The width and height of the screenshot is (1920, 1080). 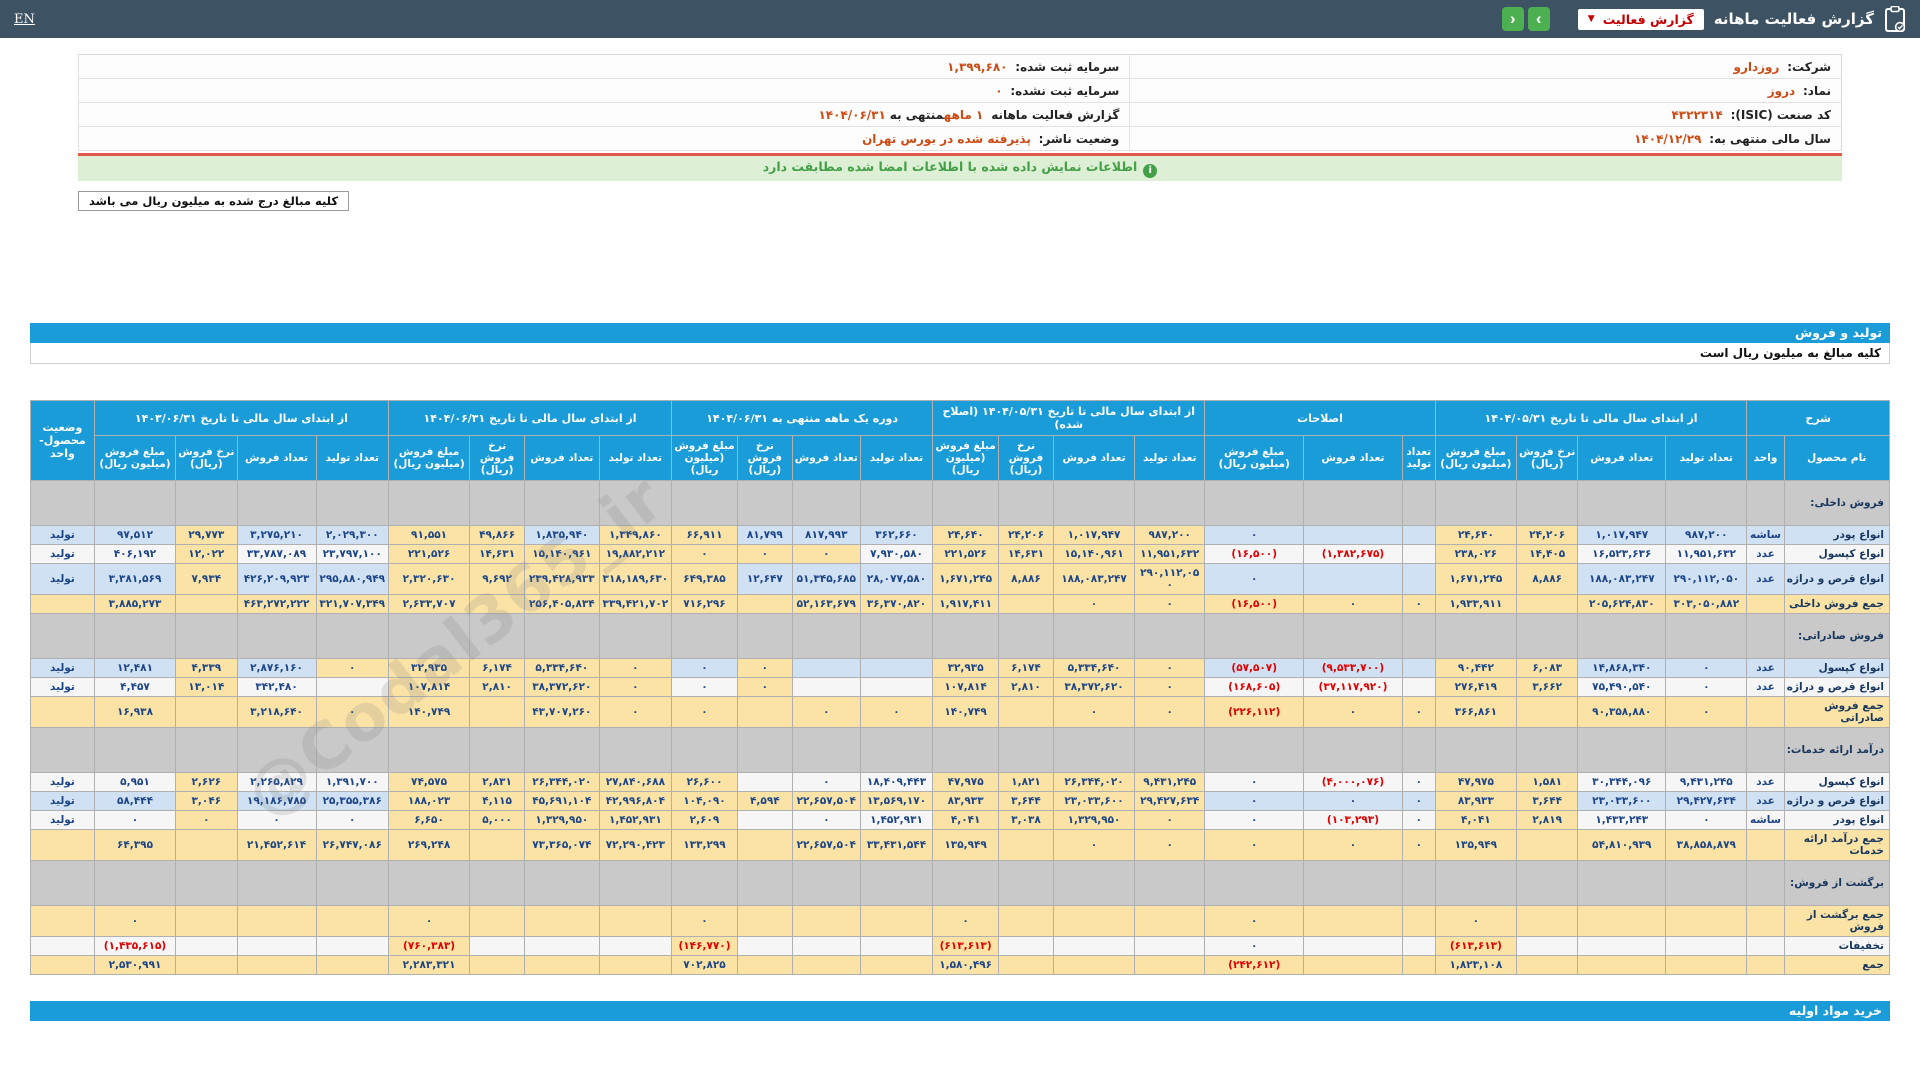 What do you see at coordinates (1622, 668) in the screenshot?
I see `value-cell: ۱۴,۸۶۸,۳۴۰` at bounding box center [1622, 668].